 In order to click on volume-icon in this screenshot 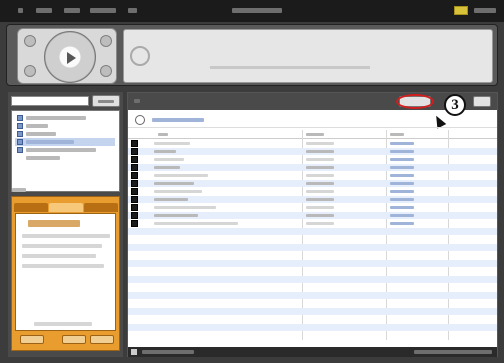, I will do `click(30, 71)`.